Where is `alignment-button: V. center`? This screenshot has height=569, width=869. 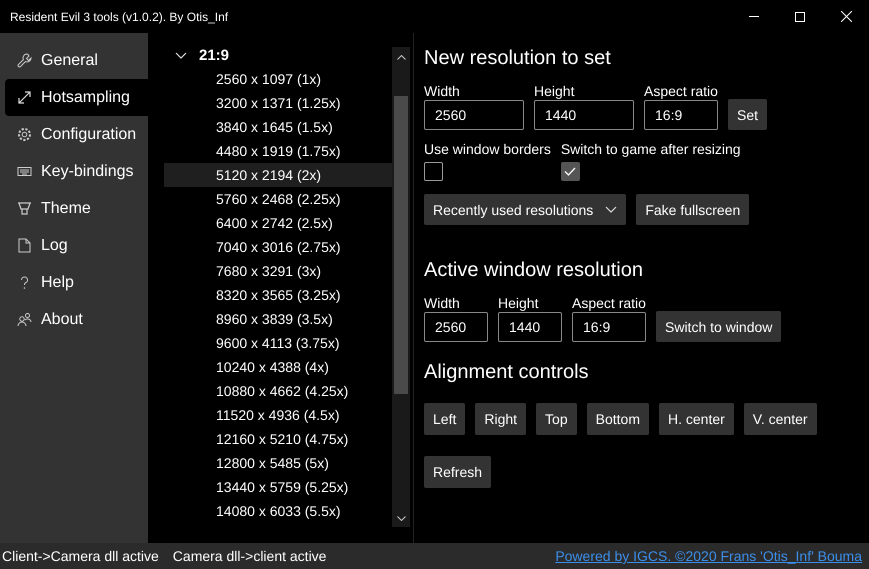
alignment-button: V. center is located at coordinates (780, 419).